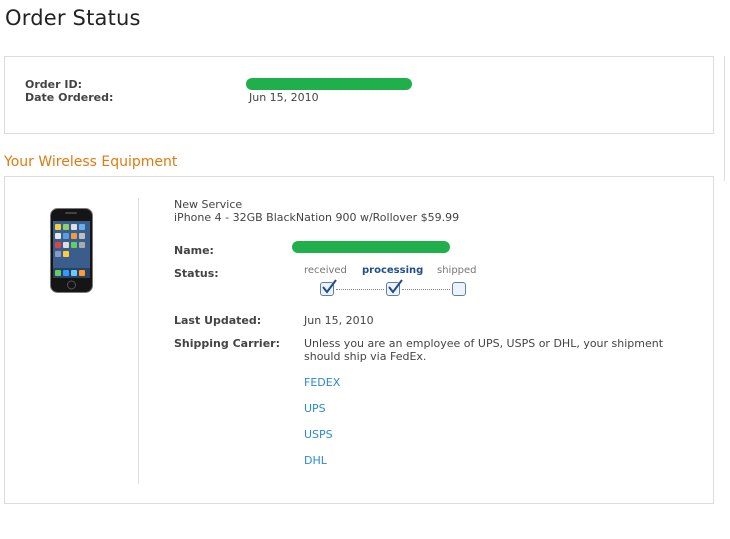 The width and height of the screenshot is (730, 539). Describe the element at coordinates (138, 341) in the screenshot. I see `equipment-divider` at that location.